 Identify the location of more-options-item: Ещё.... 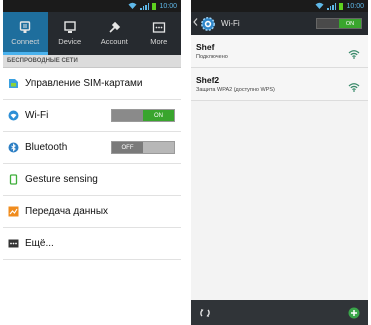
(92, 244).